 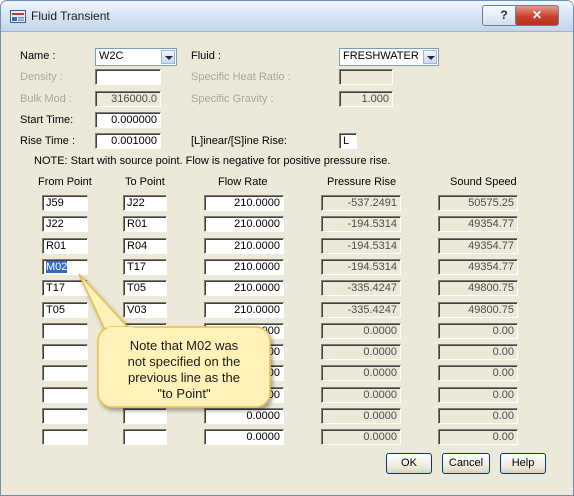 I want to click on to-point-cell: T05, so click(x=145, y=288).